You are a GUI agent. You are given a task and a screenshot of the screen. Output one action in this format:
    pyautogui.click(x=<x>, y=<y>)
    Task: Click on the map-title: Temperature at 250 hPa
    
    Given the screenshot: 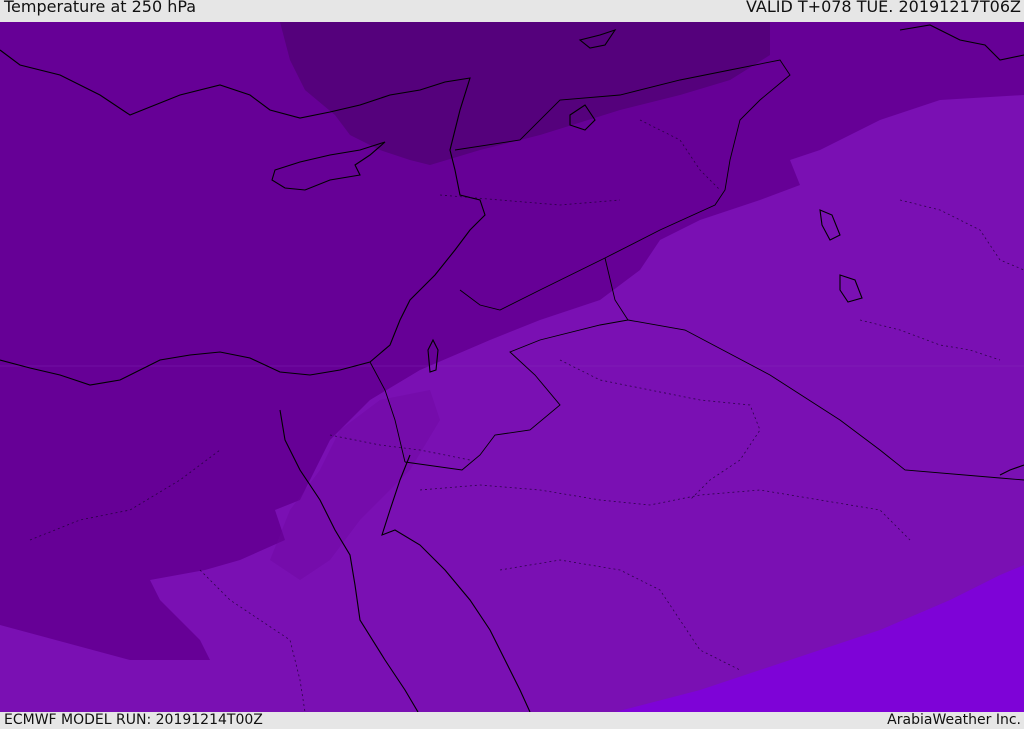 What is the action you would take?
    pyautogui.click(x=100, y=8)
    